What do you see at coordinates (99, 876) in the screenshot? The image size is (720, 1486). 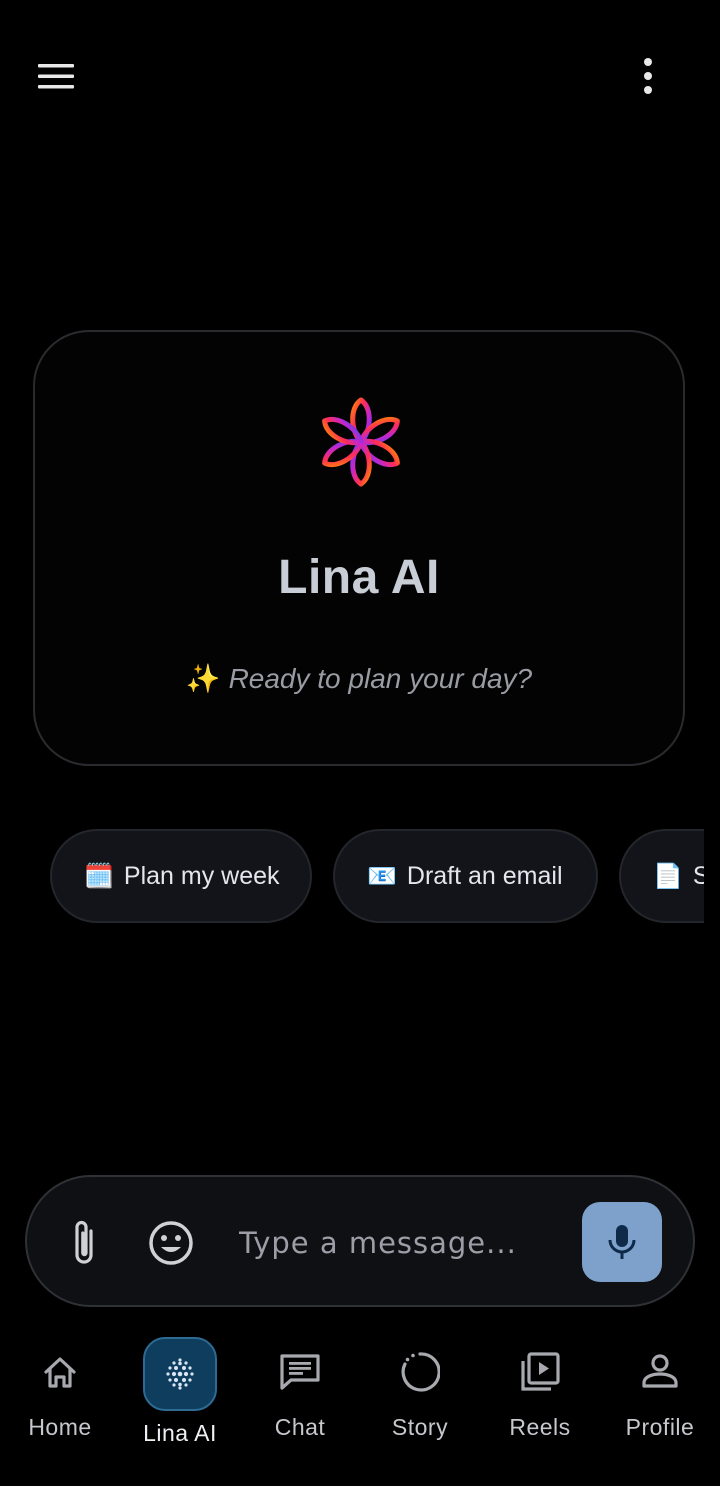 I see `calendar-icon: 🗓️` at bounding box center [99, 876].